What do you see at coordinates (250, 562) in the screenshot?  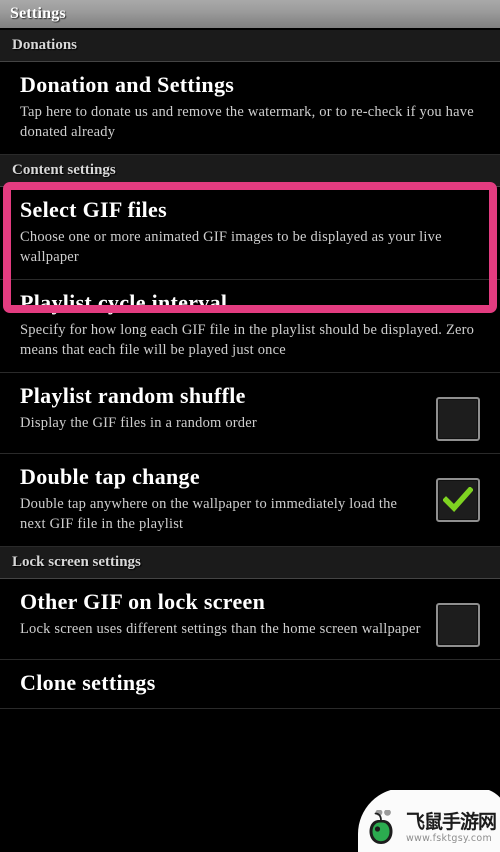 I see `section-header: Lock screen settings` at bounding box center [250, 562].